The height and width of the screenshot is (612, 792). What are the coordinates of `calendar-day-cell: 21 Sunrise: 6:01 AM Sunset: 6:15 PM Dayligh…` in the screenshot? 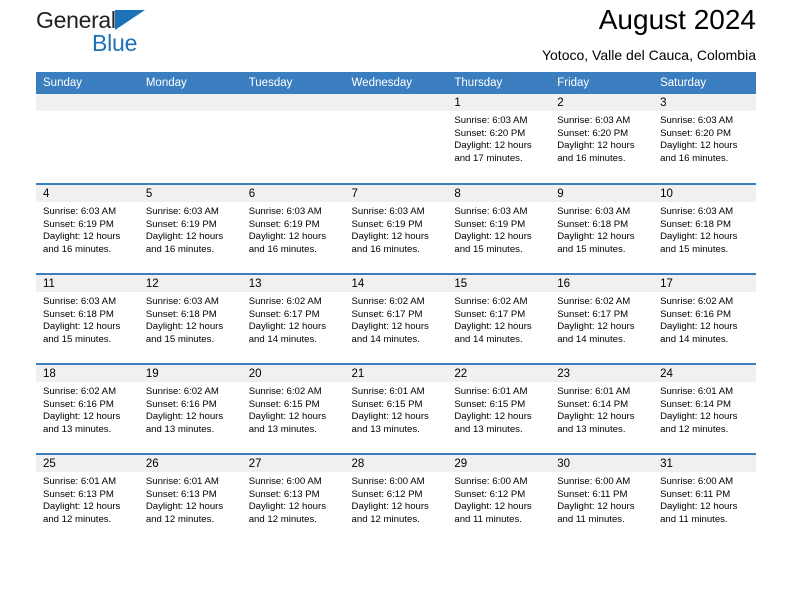 It's located at (396, 408).